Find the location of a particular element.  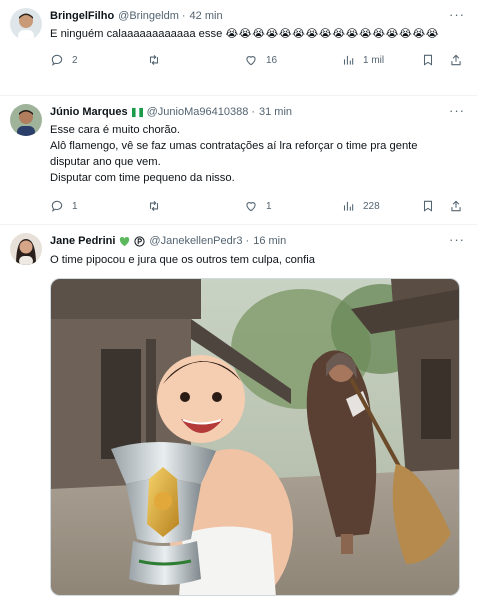

tweet-text-line: Disputar com time pequeno da nisso. is located at coordinates (142, 178).